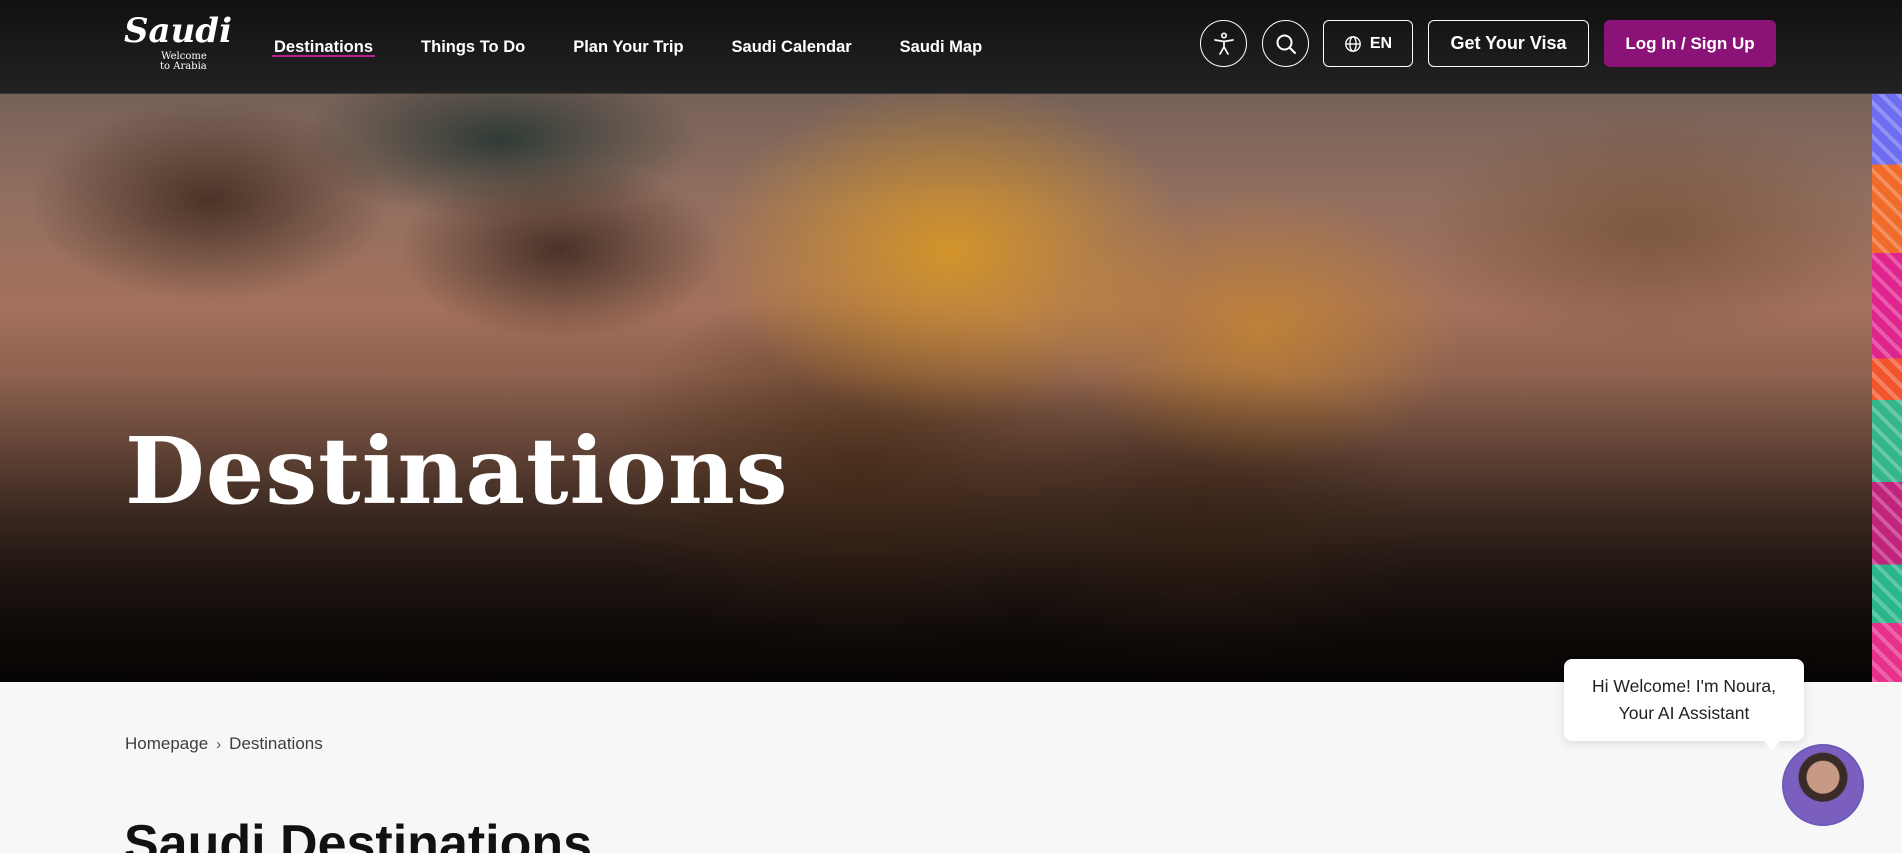 The width and height of the screenshot is (1902, 853). What do you see at coordinates (1353, 43) in the screenshot?
I see `globe-icon` at bounding box center [1353, 43].